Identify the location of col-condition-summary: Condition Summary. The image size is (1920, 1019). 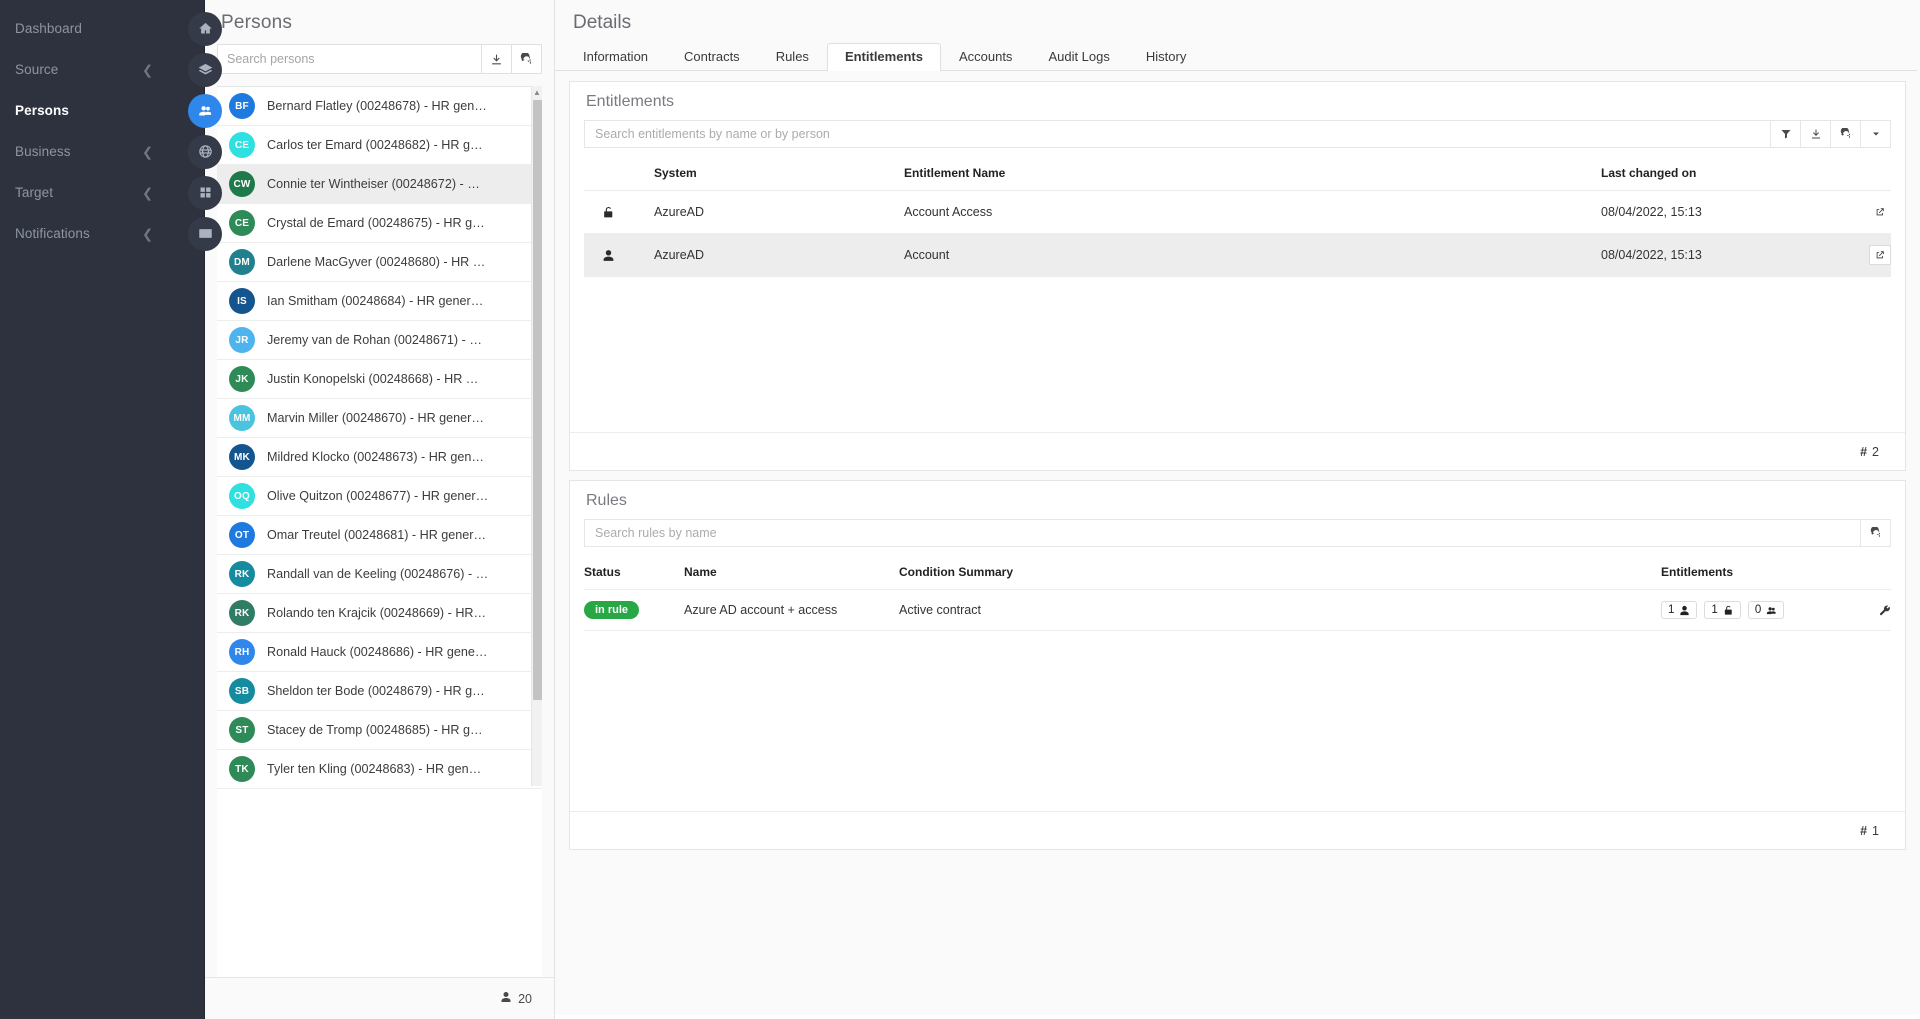
(1280, 568).